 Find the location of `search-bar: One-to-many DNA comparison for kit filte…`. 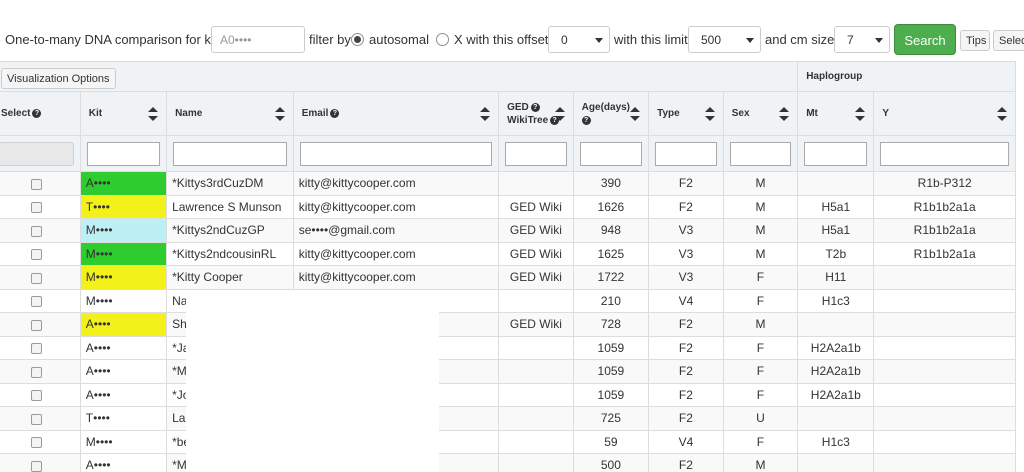

search-bar: One-to-many DNA comparison for kit filte… is located at coordinates (512, 39).